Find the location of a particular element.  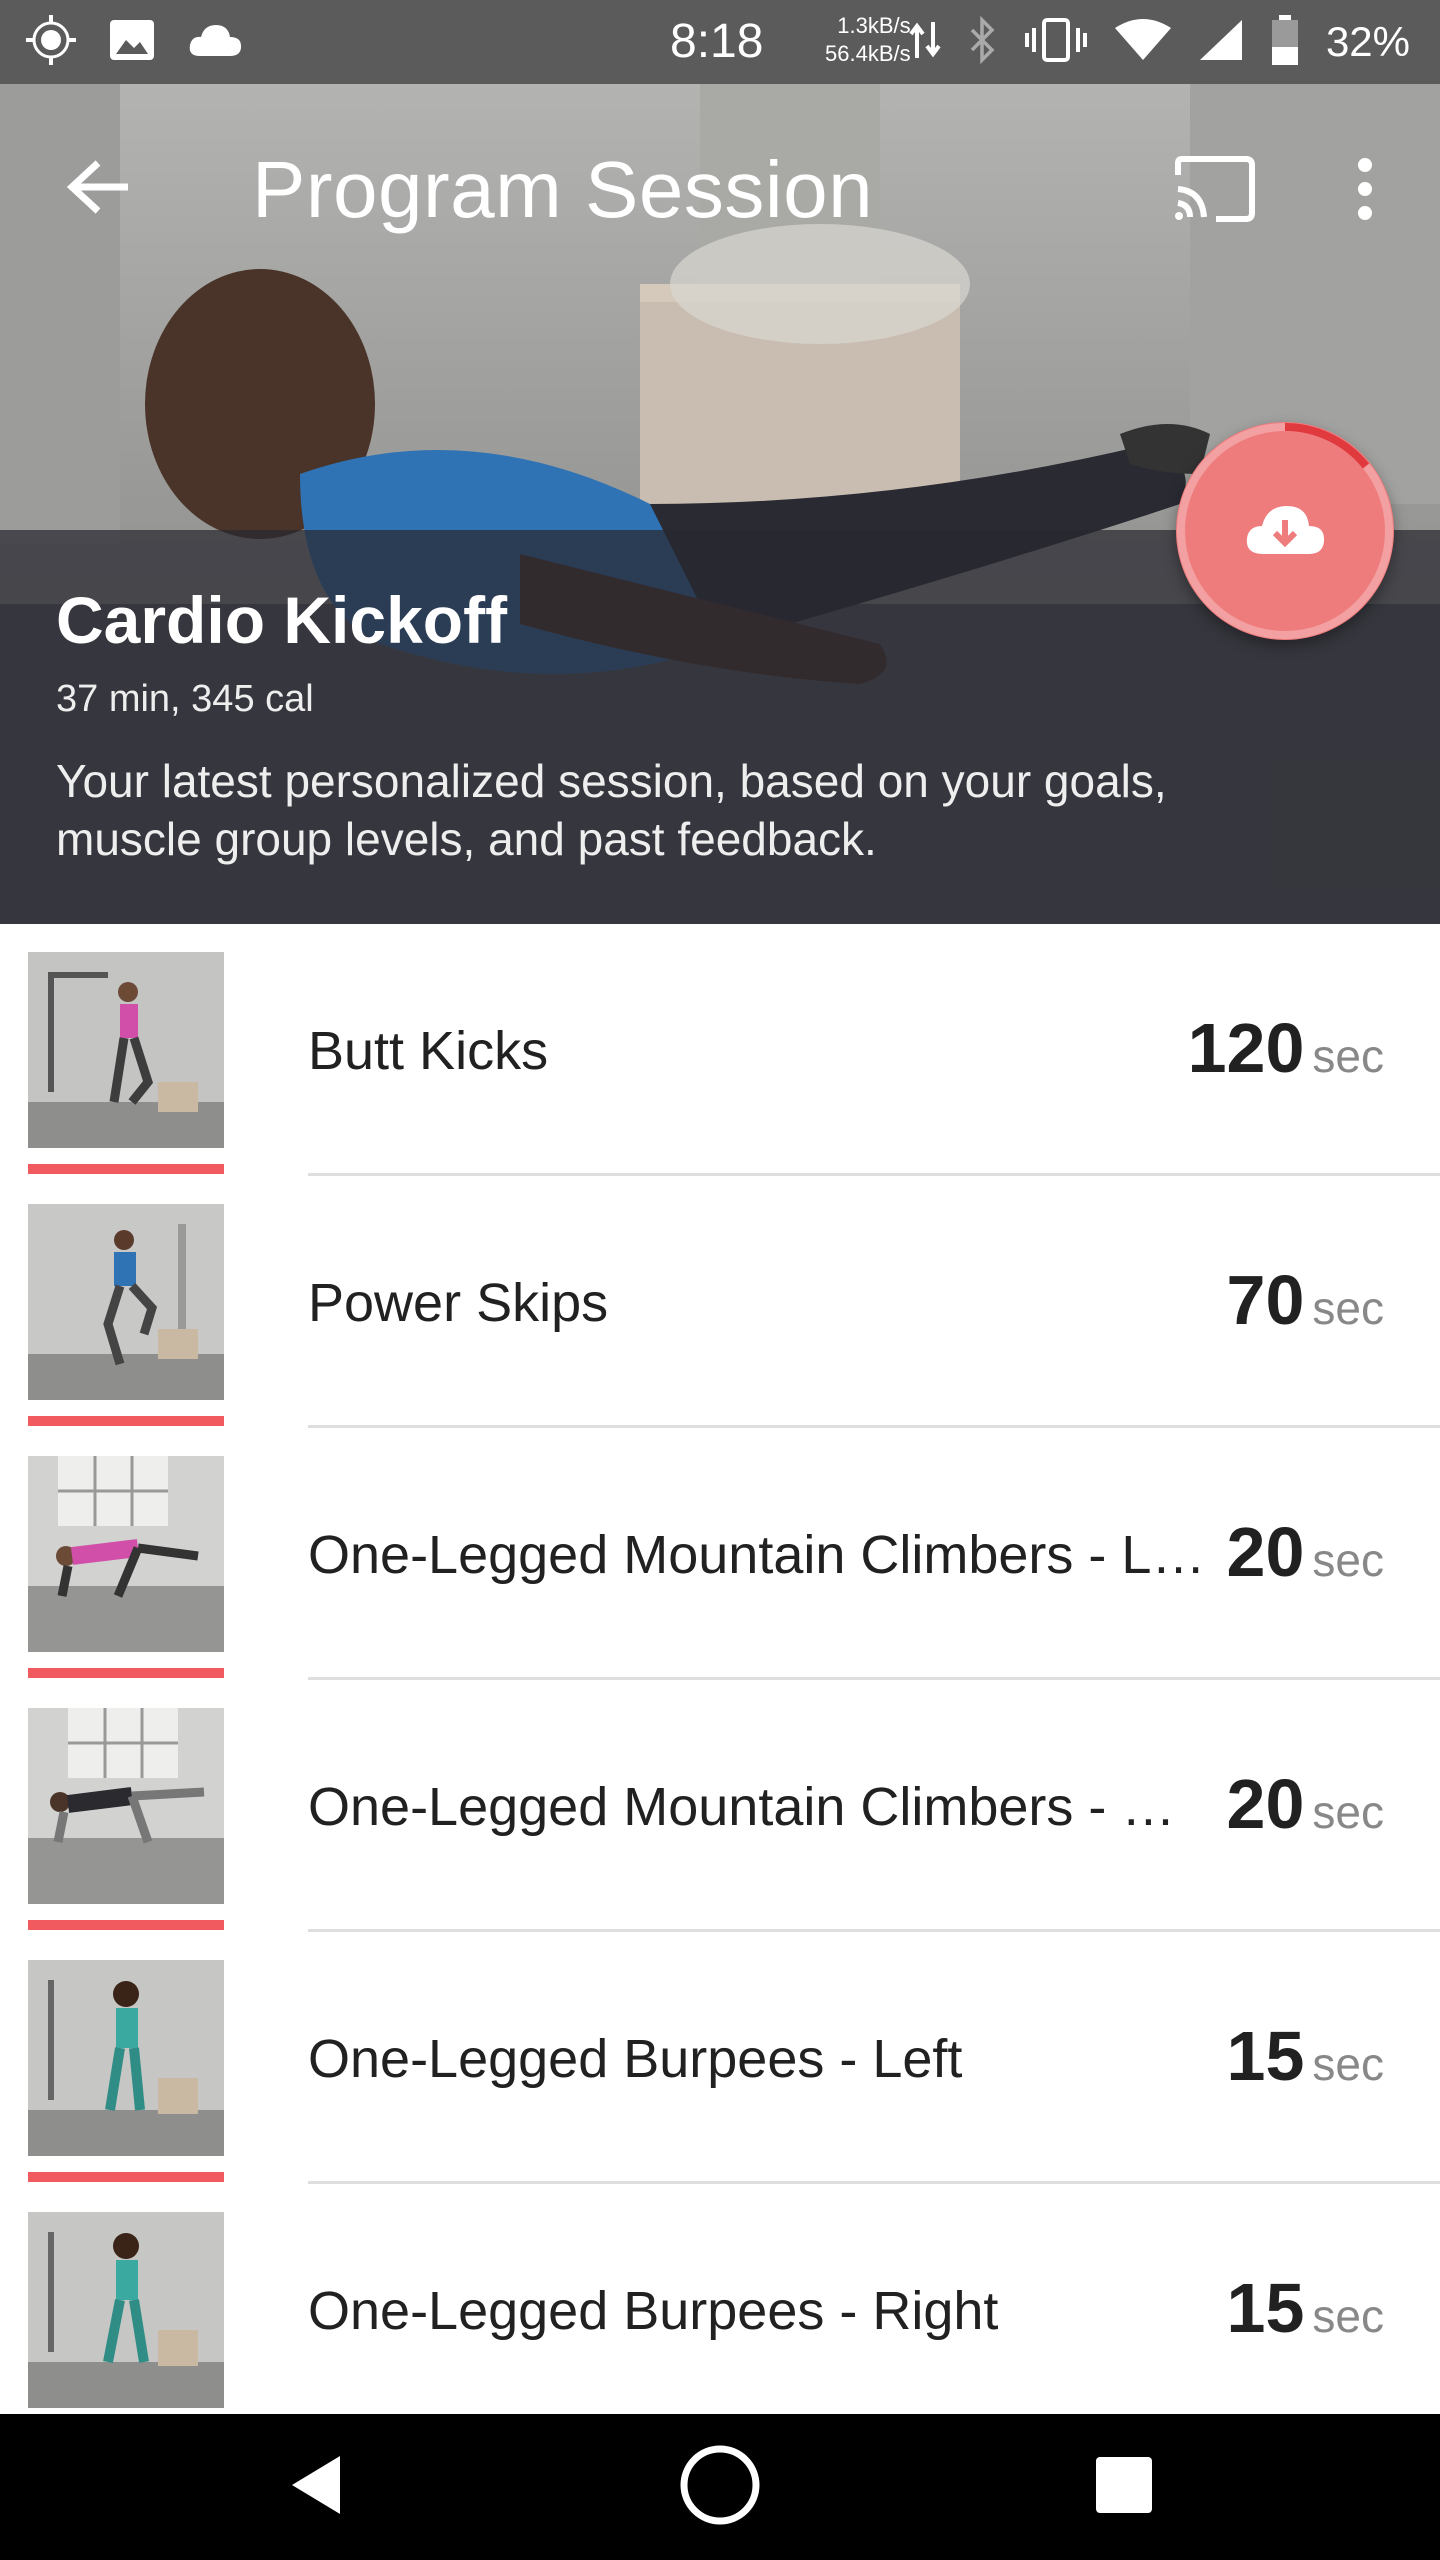

arrow-left-icon is located at coordinates (99, 189).